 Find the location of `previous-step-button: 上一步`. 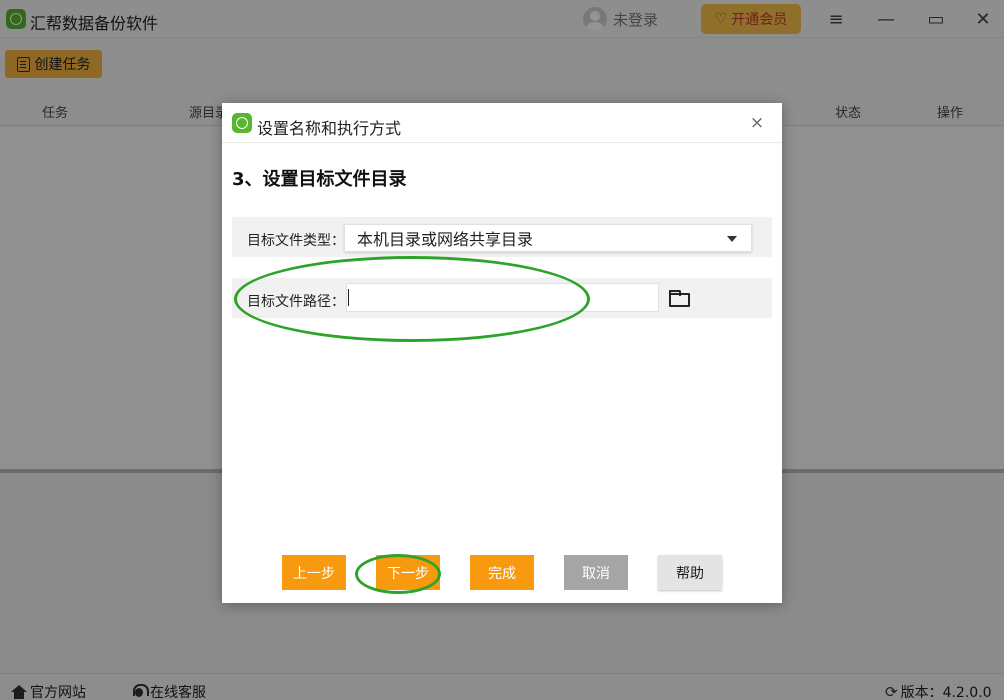

previous-step-button: 上一步 is located at coordinates (314, 572).